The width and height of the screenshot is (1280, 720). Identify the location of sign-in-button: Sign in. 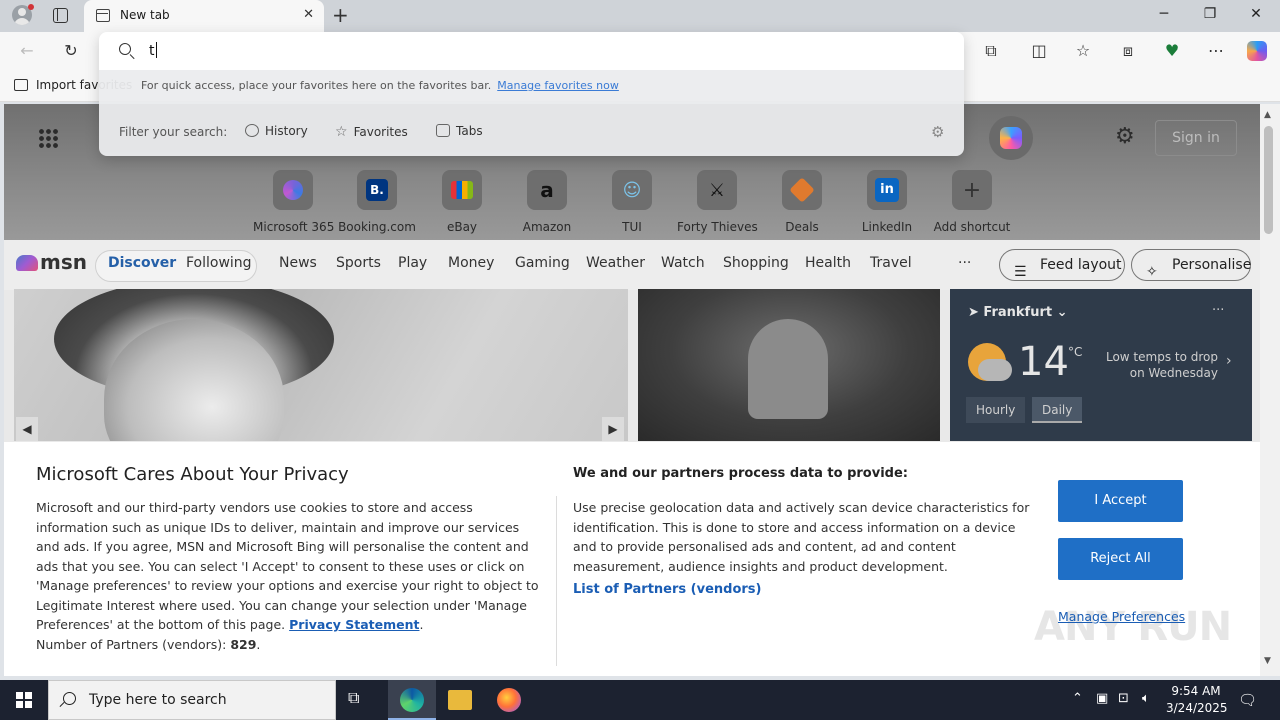
(1196, 138).